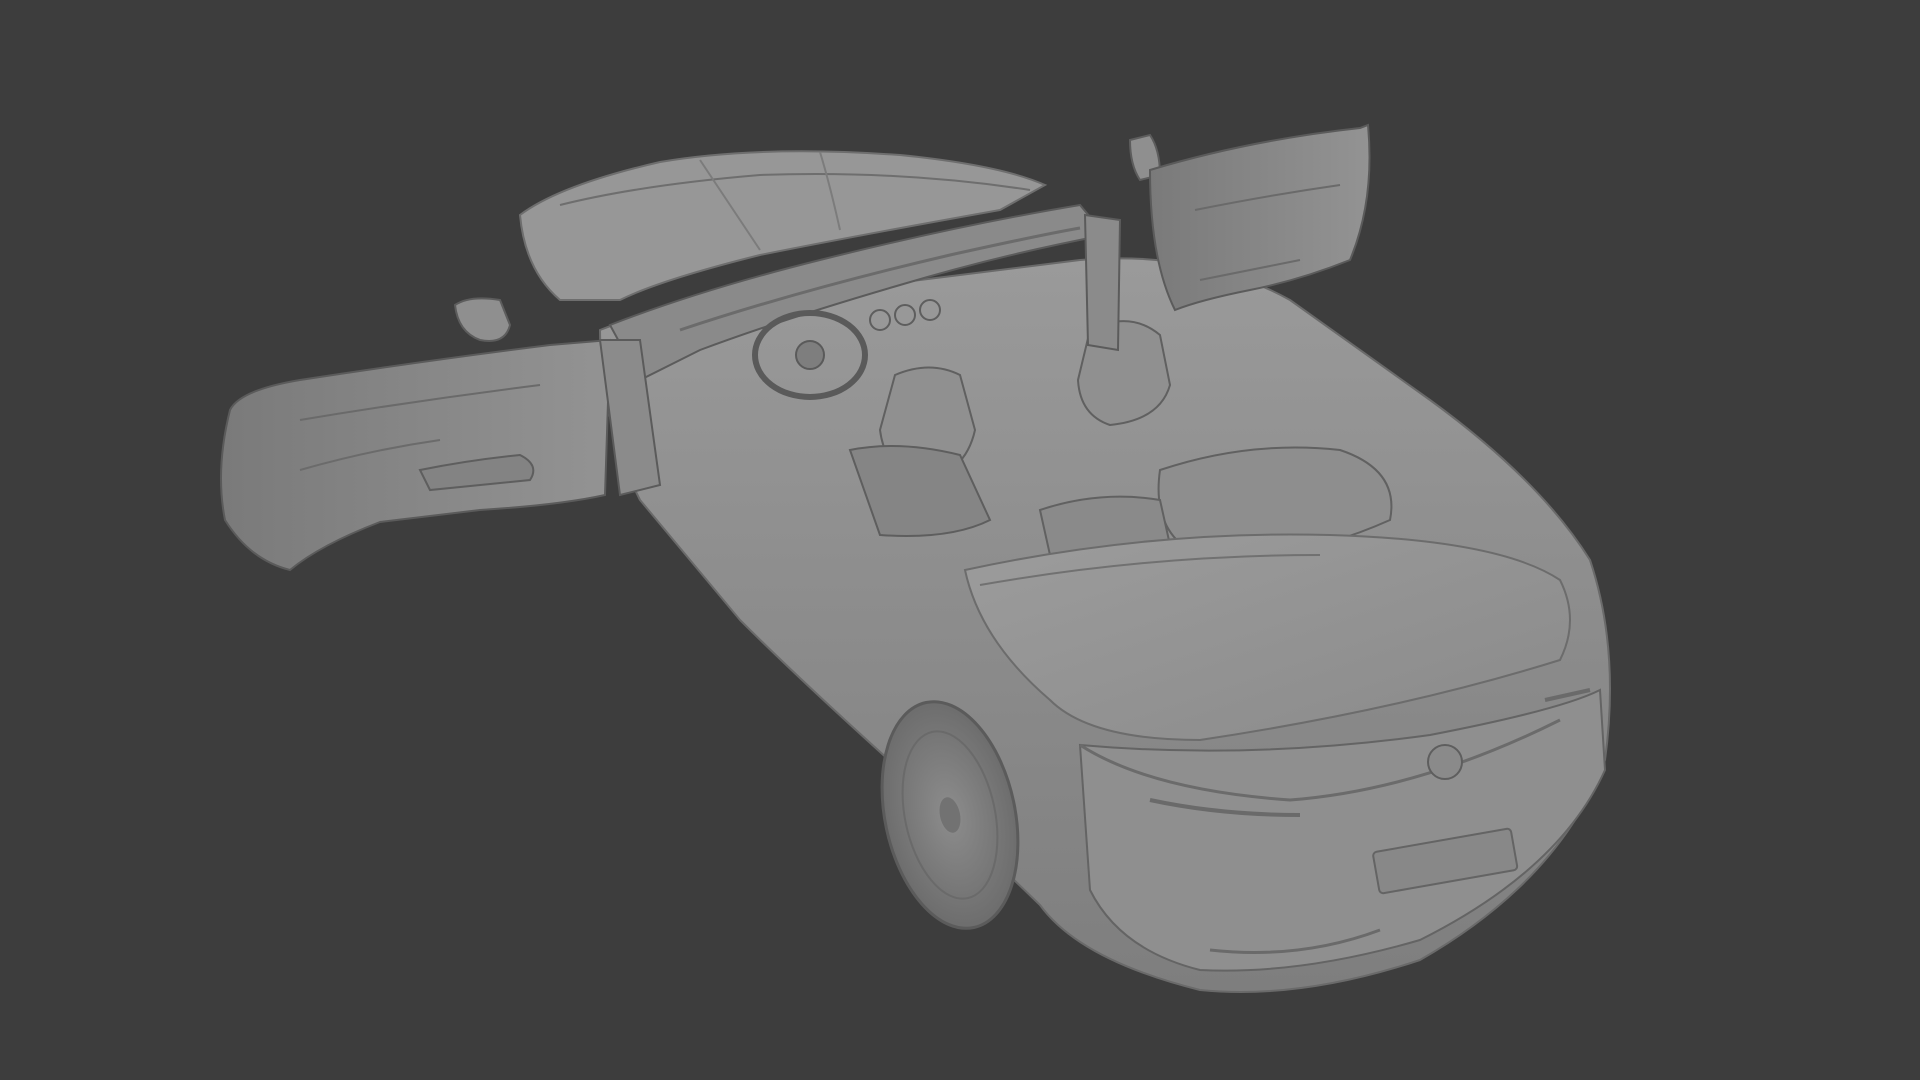 This screenshot has height=1080, width=1920. Describe the element at coordinates (482, 319) in the screenshot. I see `left-side-mirror` at that location.